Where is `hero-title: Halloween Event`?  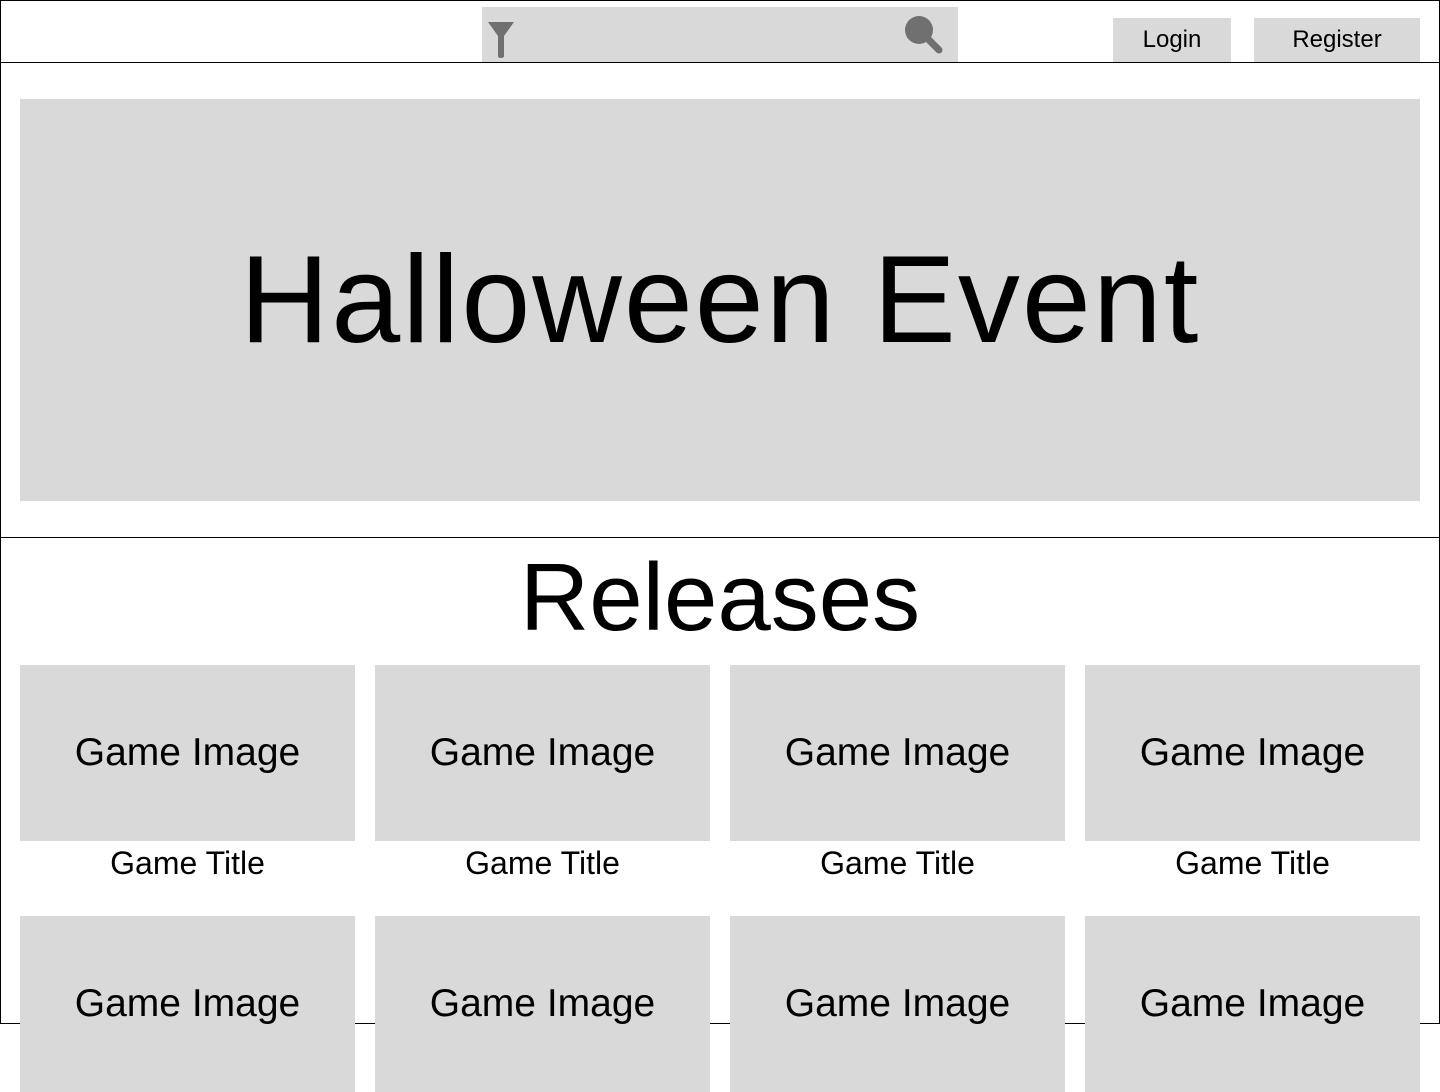
hero-title: Halloween Event is located at coordinates (720, 300).